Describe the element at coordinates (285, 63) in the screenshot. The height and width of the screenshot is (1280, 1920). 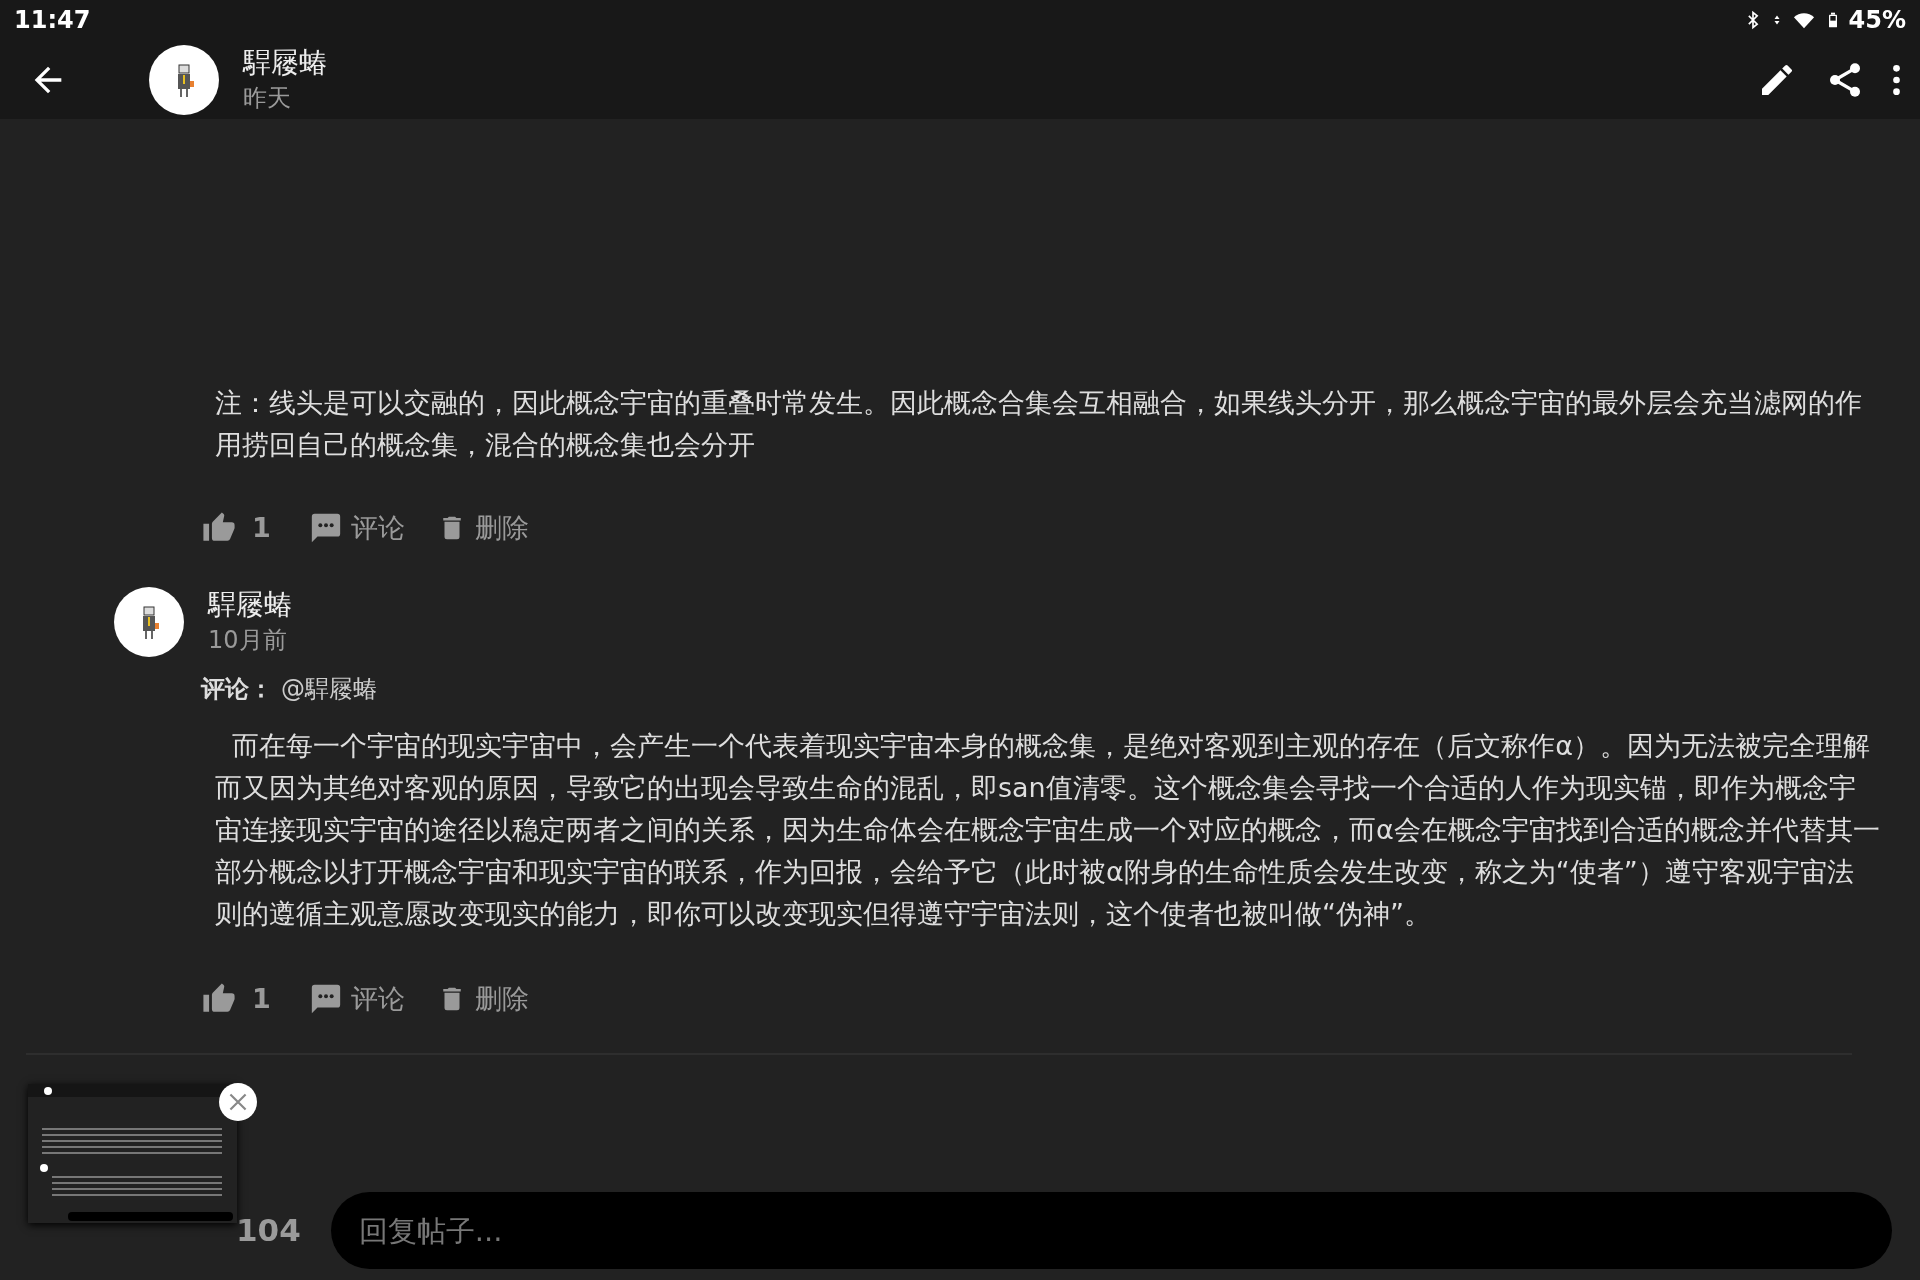
I see `author-name: 駻屦蝽` at that location.